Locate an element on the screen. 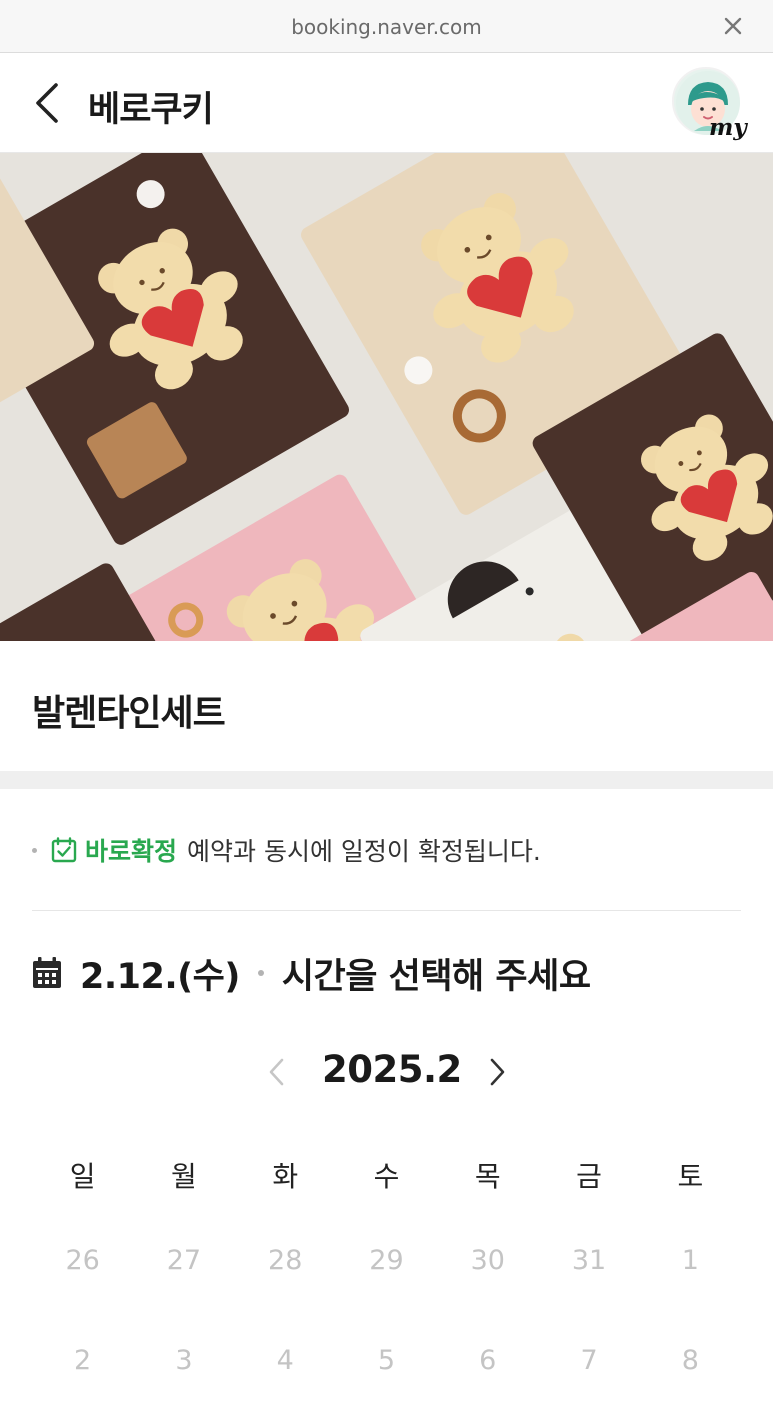 The height and width of the screenshot is (1404, 773). calendar-week-row: 26 27 28 29 30 31 1 is located at coordinates (386, 1260).